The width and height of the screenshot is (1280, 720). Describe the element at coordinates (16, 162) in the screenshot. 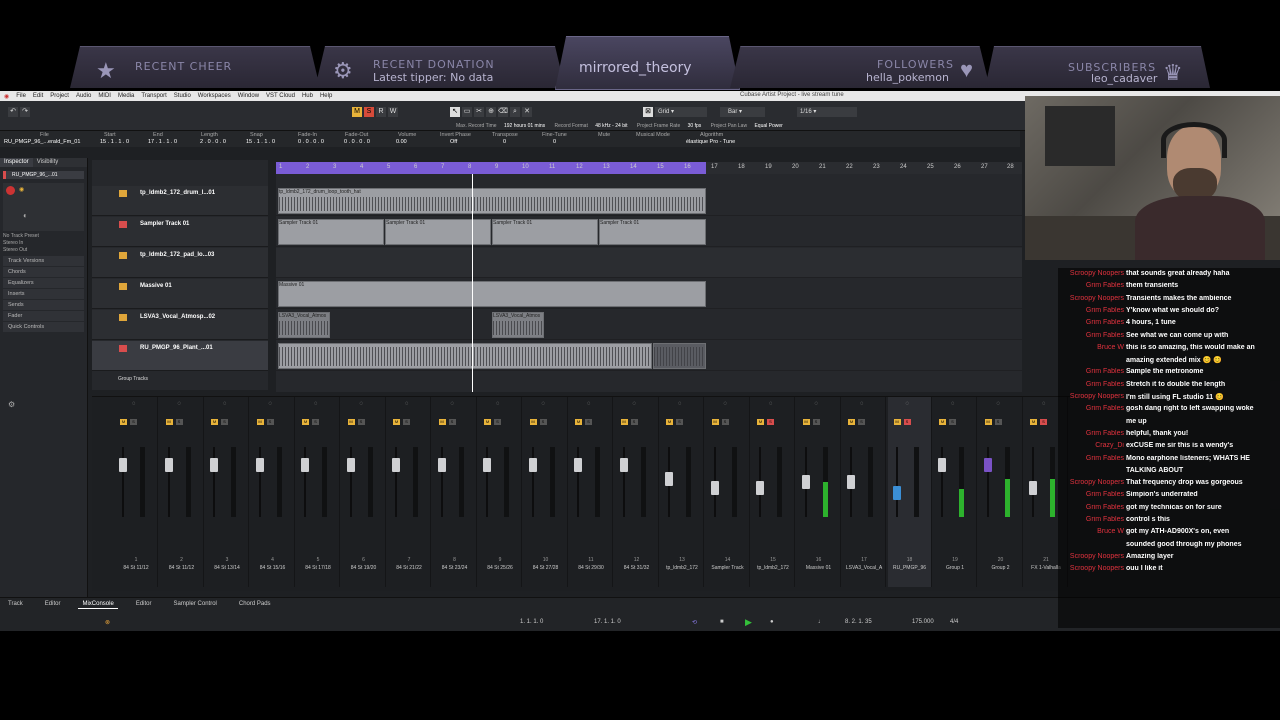

I see `tab-inspector: Inspector` at that location.